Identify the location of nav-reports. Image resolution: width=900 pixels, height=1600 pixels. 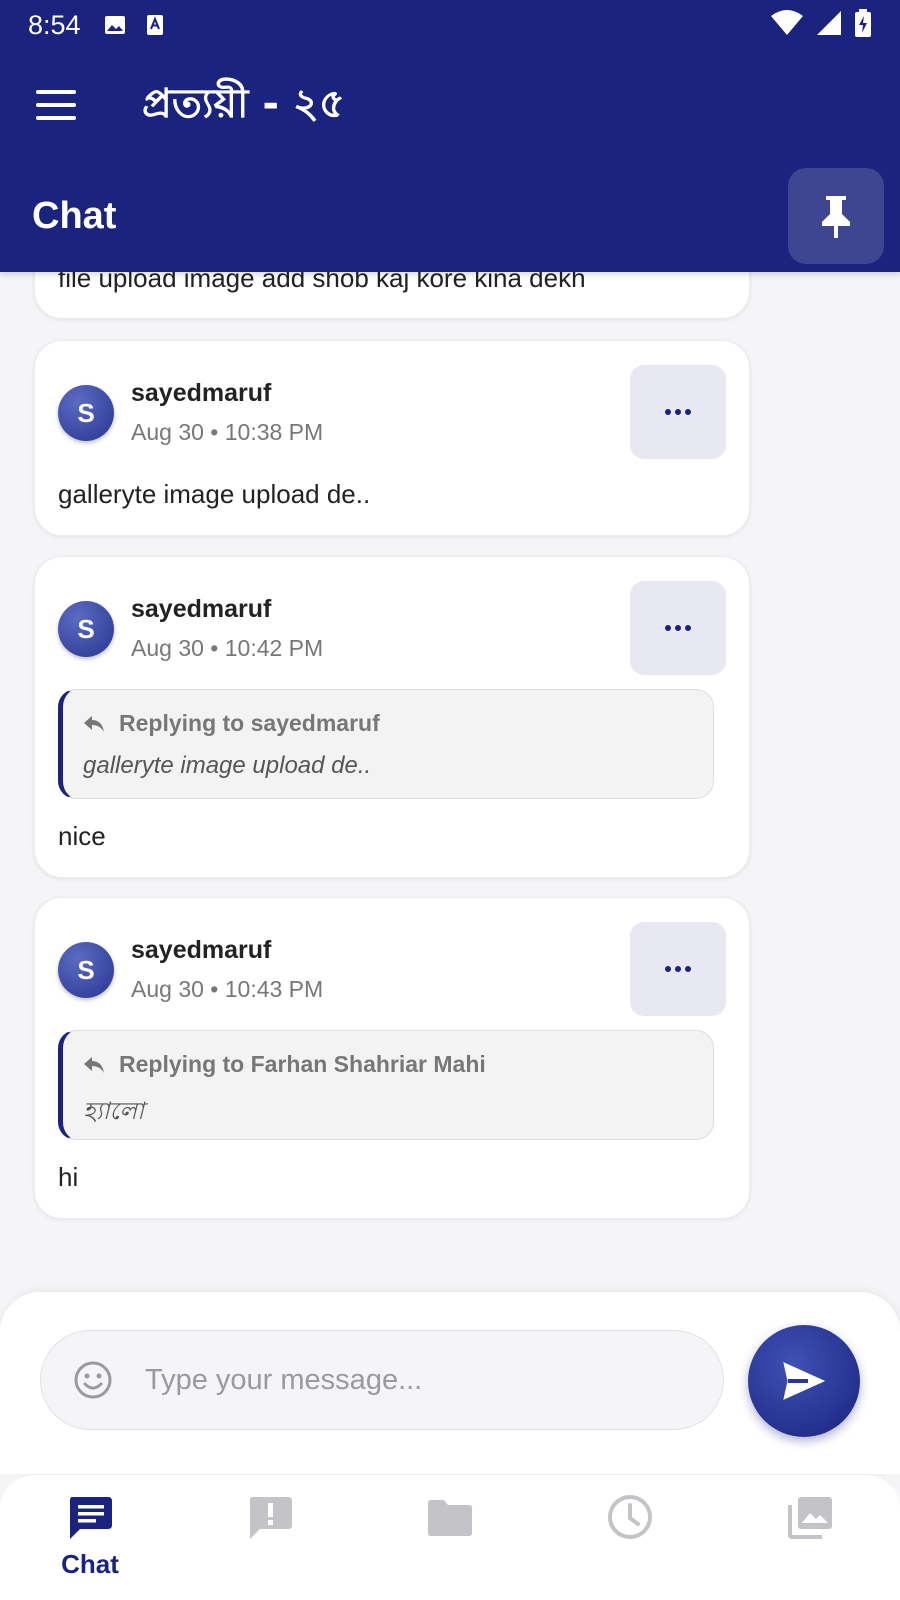
(270, 1517).